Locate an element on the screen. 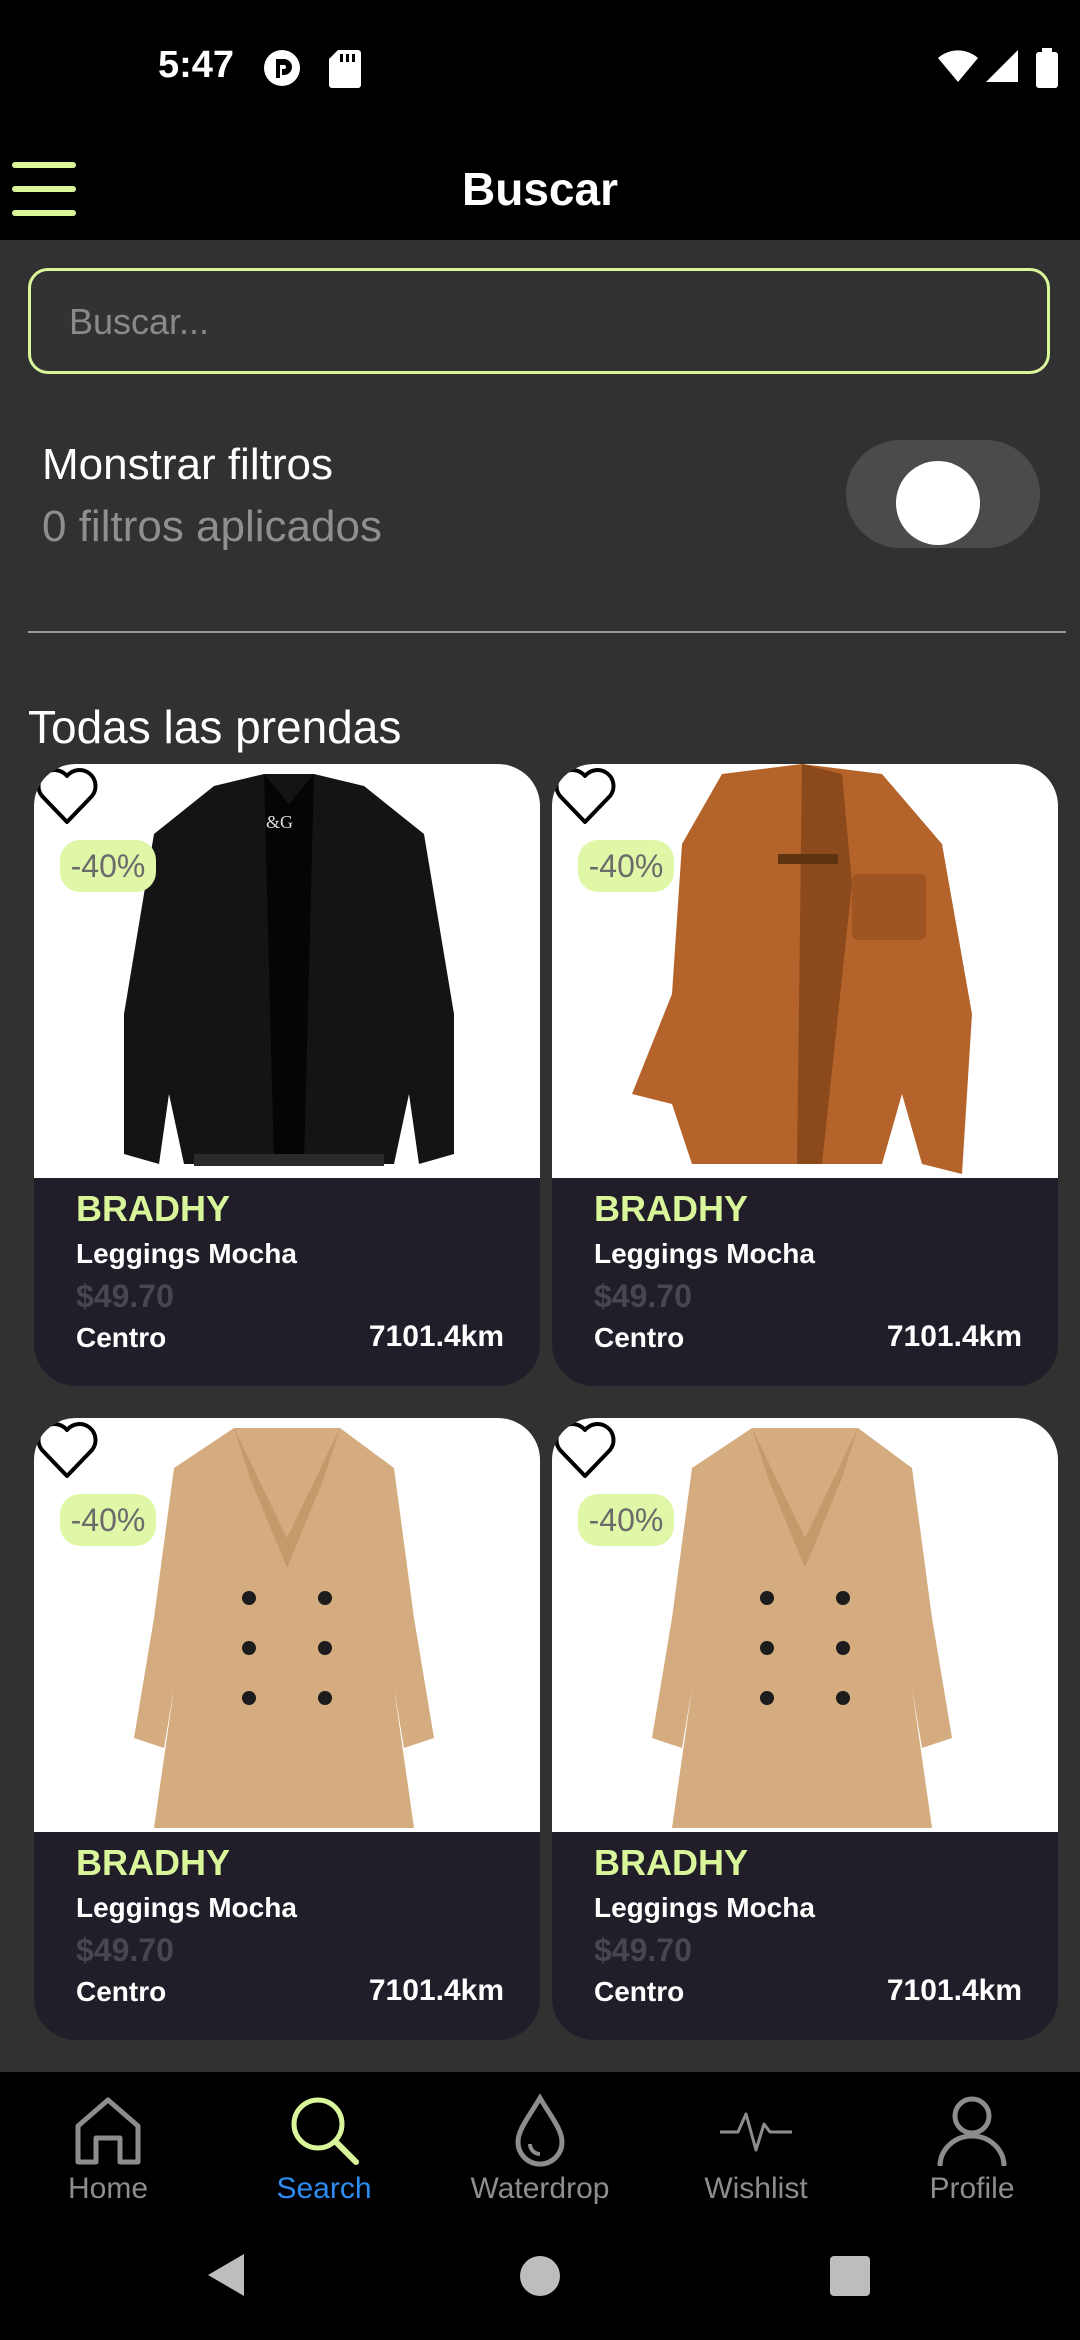 This screenshot has height=2340, width=1080. bottom-nav: Home Search Waterdrop Wishlist Profile is located at coordinates (540, 2206).